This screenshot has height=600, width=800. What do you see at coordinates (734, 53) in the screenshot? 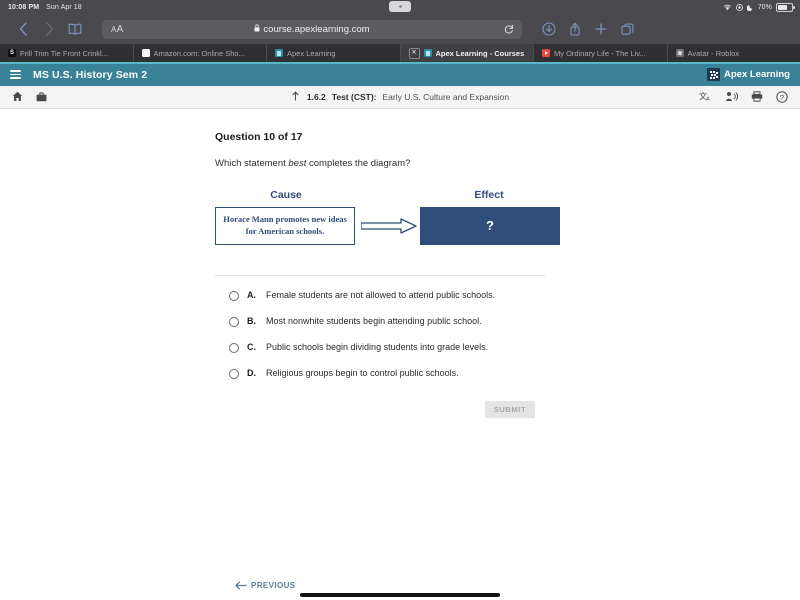
I see `browser-tab: Avatar - Roblox` at bounding box center [734, 53].